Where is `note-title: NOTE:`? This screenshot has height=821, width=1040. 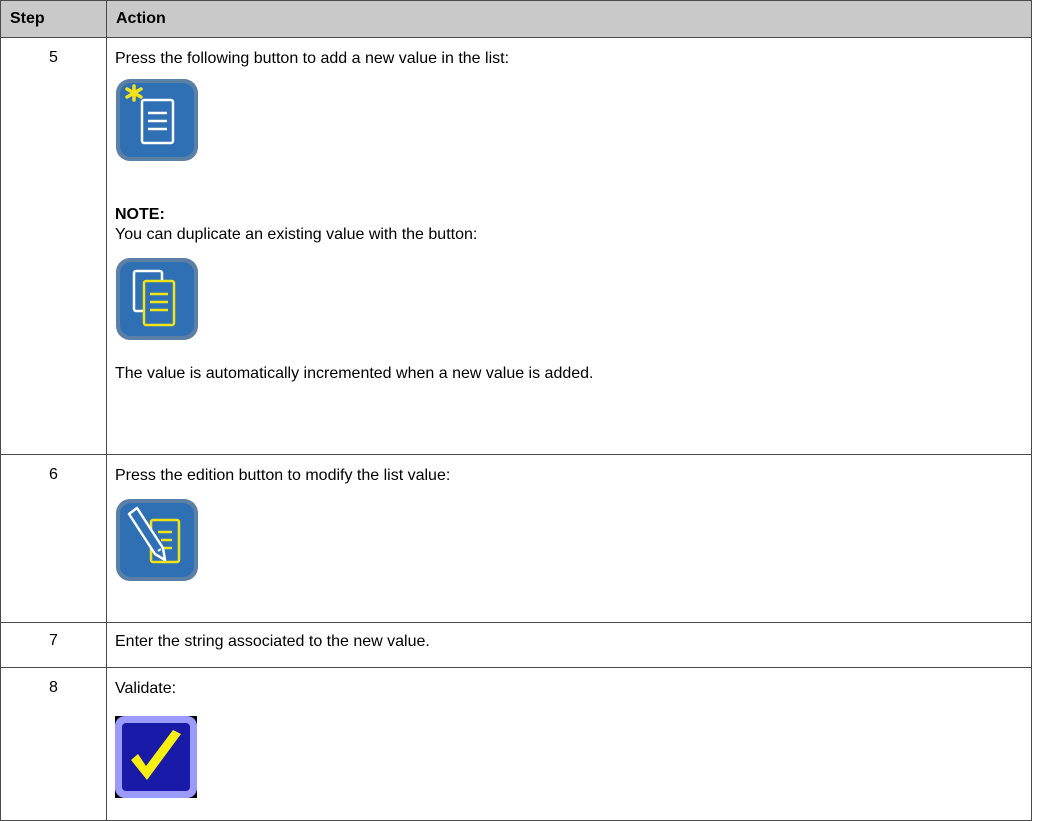 note-title: NOTE: is located at coordinates (140, 214).